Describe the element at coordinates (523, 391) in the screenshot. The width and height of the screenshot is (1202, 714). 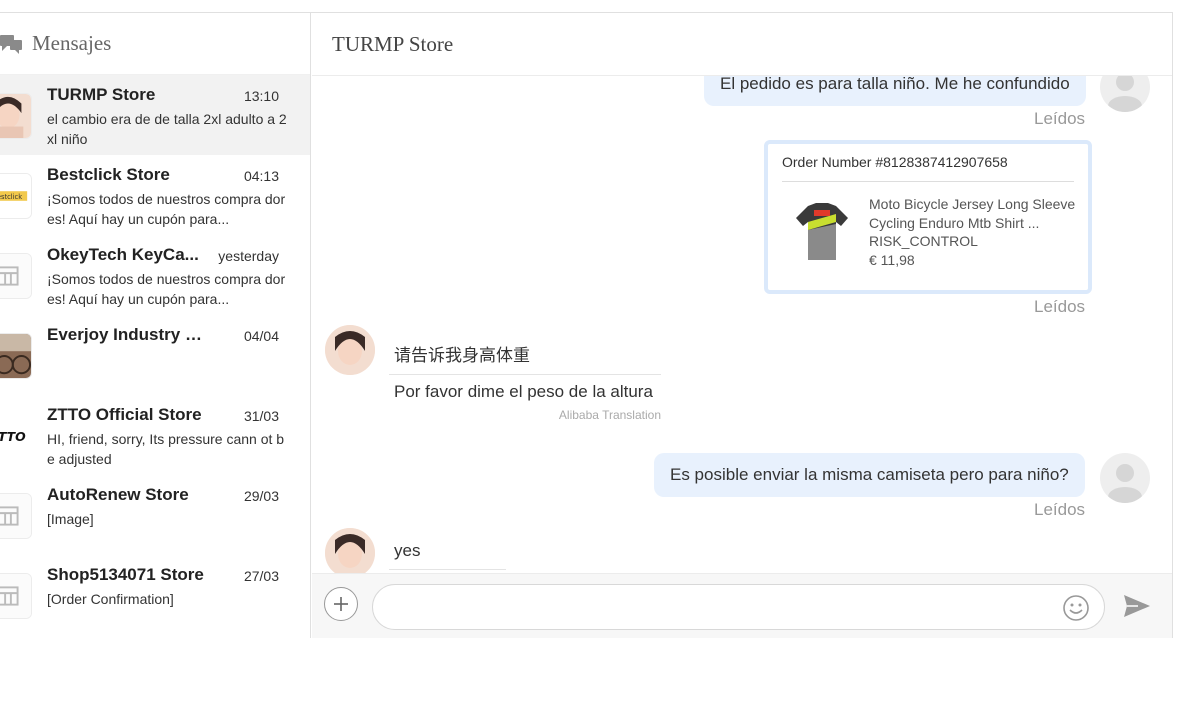
I see `message-translation: Por favor dime el peso de la altura` at that location.